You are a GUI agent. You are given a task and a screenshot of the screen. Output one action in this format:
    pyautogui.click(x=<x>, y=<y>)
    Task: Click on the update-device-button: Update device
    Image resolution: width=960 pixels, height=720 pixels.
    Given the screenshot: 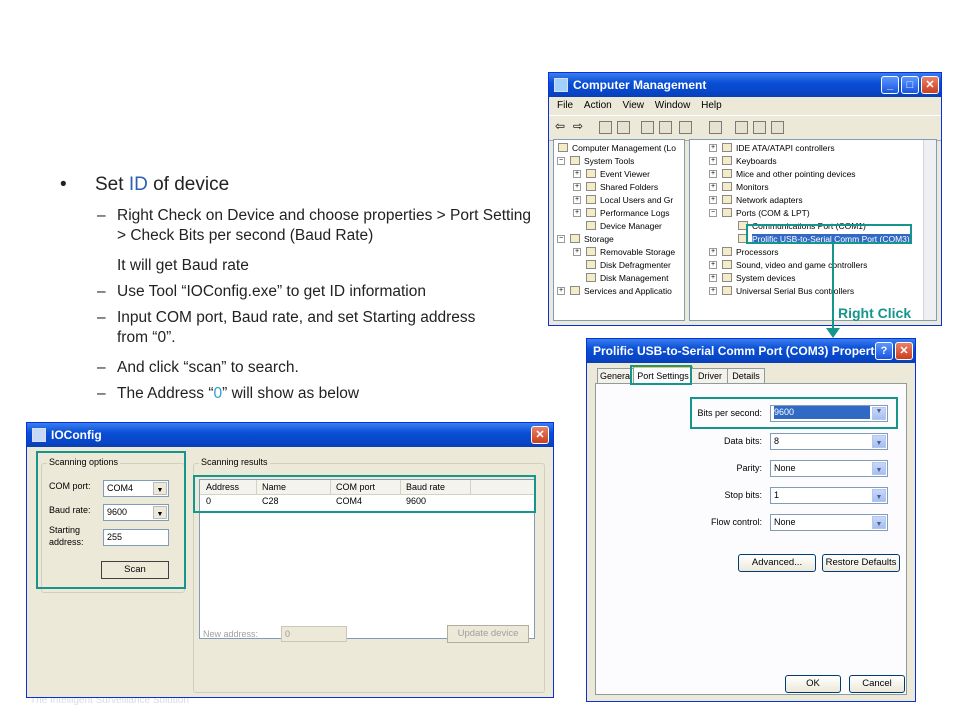 What is the action you would take?
    pyautogui.click(x=488, y=634)
    